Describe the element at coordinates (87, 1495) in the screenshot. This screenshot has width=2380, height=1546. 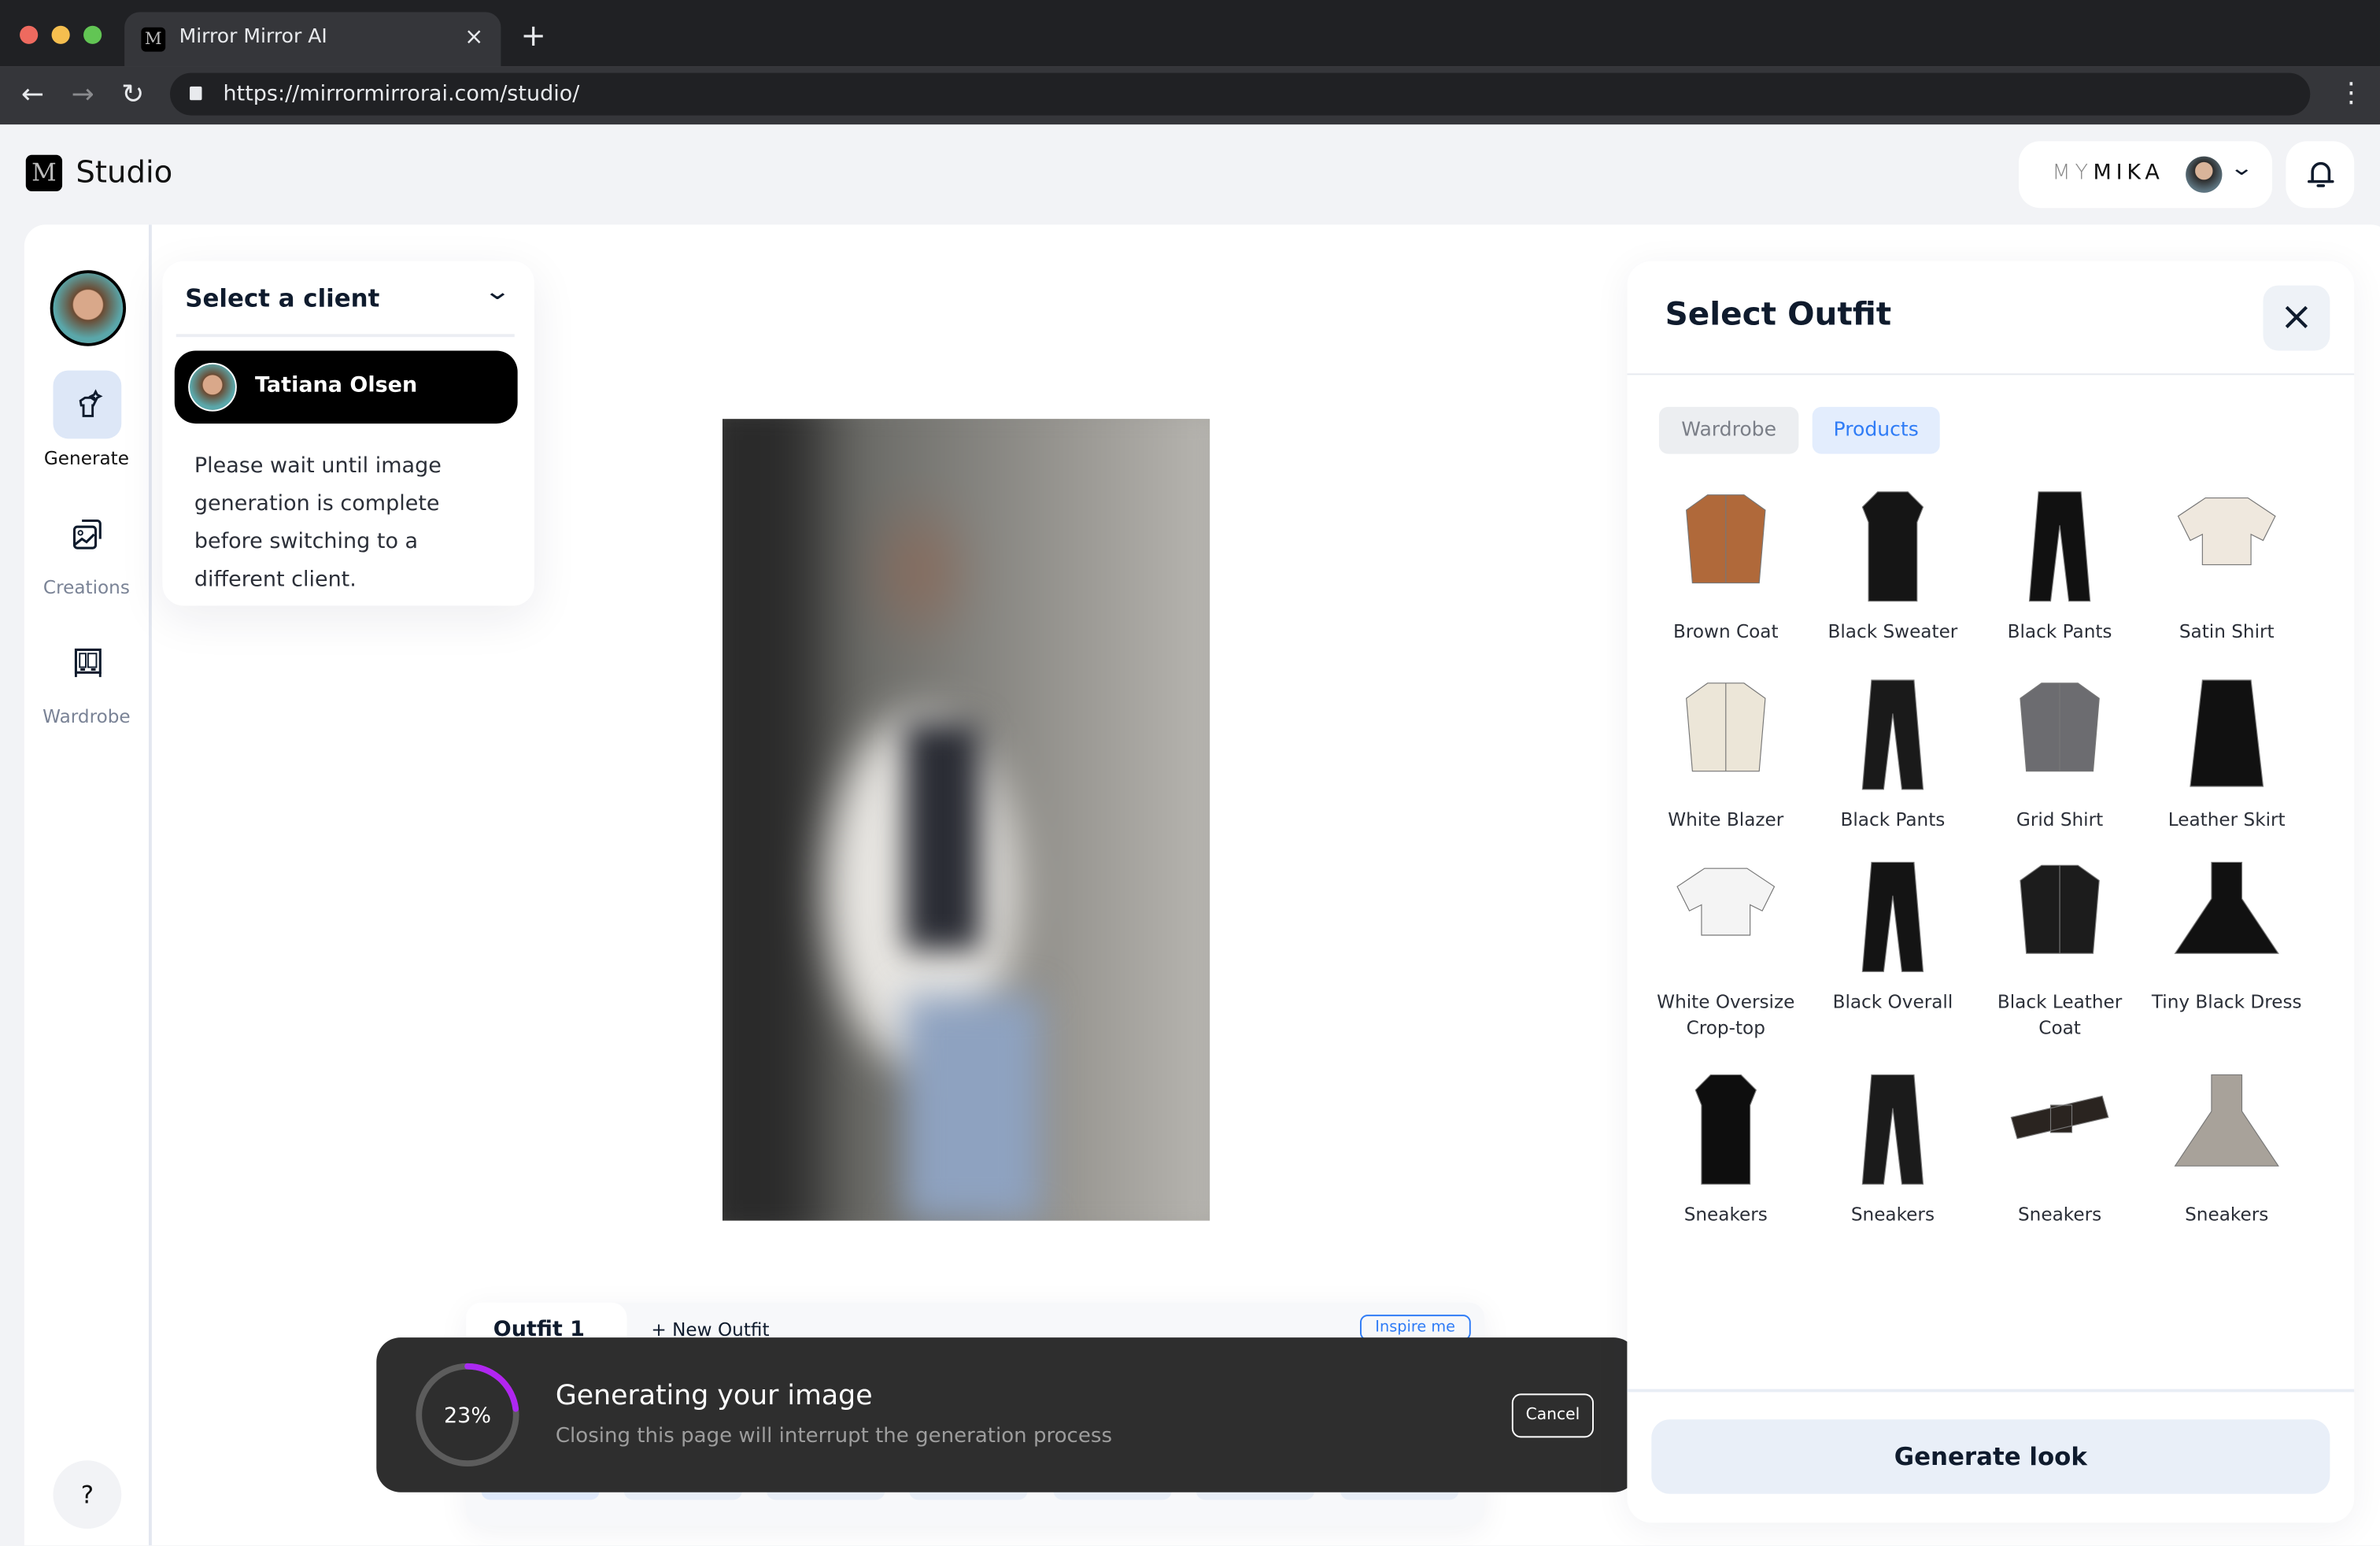
I see `help-button: ?` at that location.